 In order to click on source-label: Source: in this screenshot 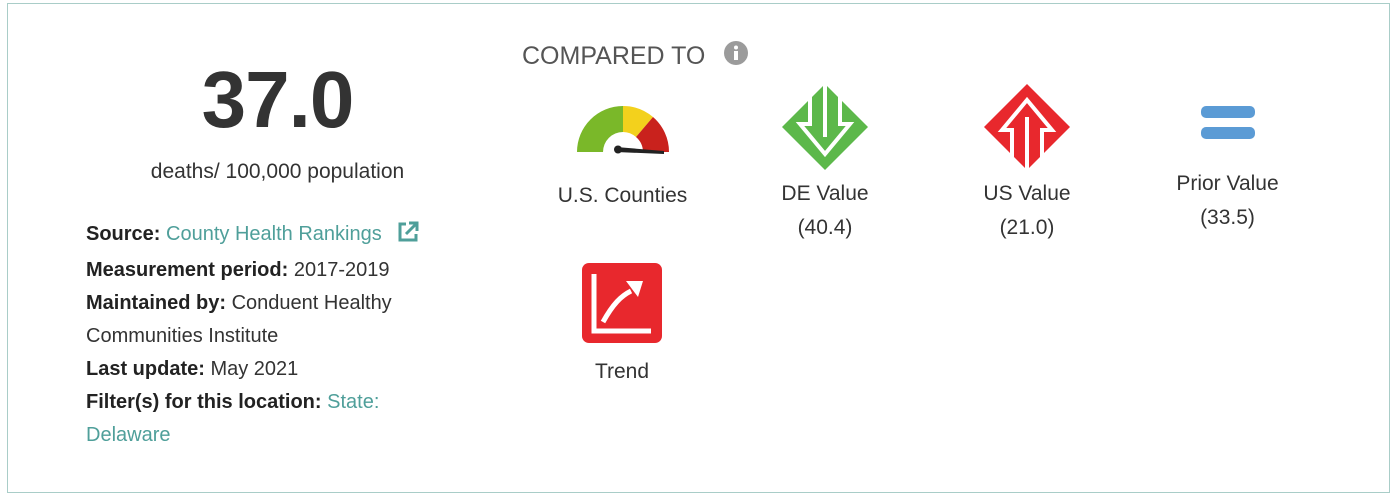, I will do `click(123, 234)`.